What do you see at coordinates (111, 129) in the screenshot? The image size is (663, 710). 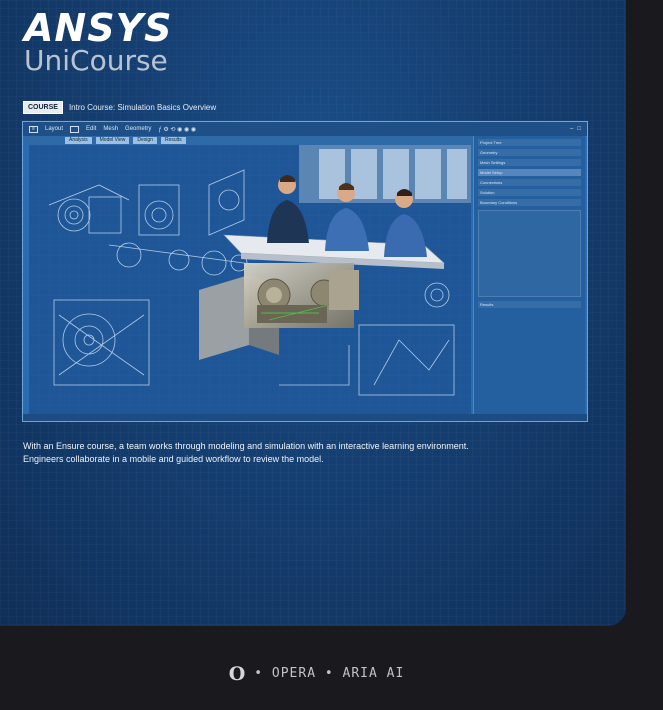 I see `toolbar-item-3: Mesh` at bounding box center [111, 129].